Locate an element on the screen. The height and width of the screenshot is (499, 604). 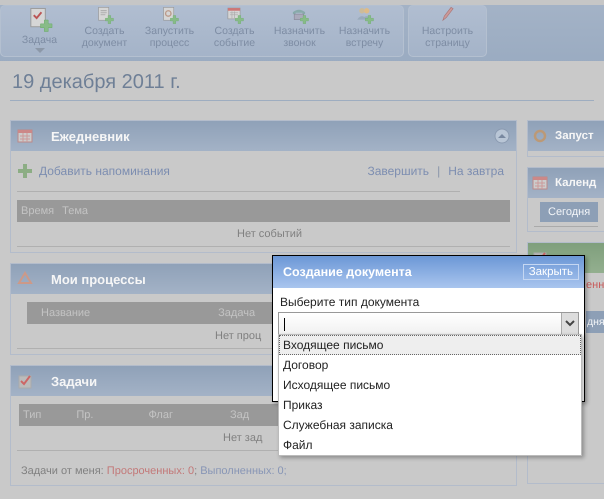
dropdown-option: Приказ is located at coordinates (430, 405).